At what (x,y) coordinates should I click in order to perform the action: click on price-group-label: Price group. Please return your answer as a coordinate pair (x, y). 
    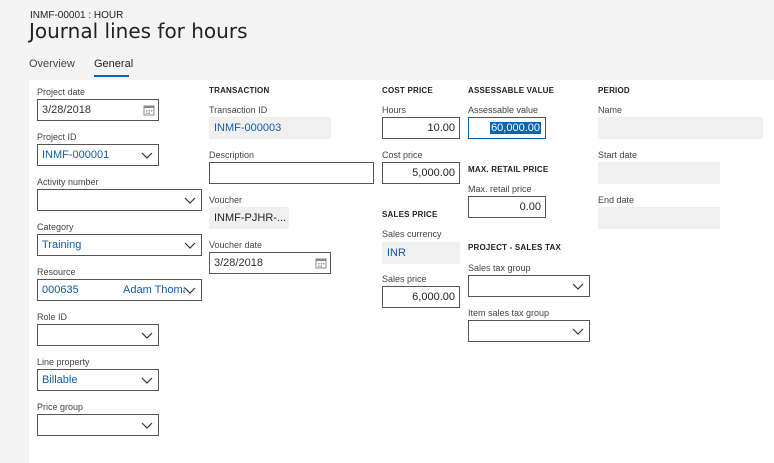
    Looking at the image, I should click on (60, 407).